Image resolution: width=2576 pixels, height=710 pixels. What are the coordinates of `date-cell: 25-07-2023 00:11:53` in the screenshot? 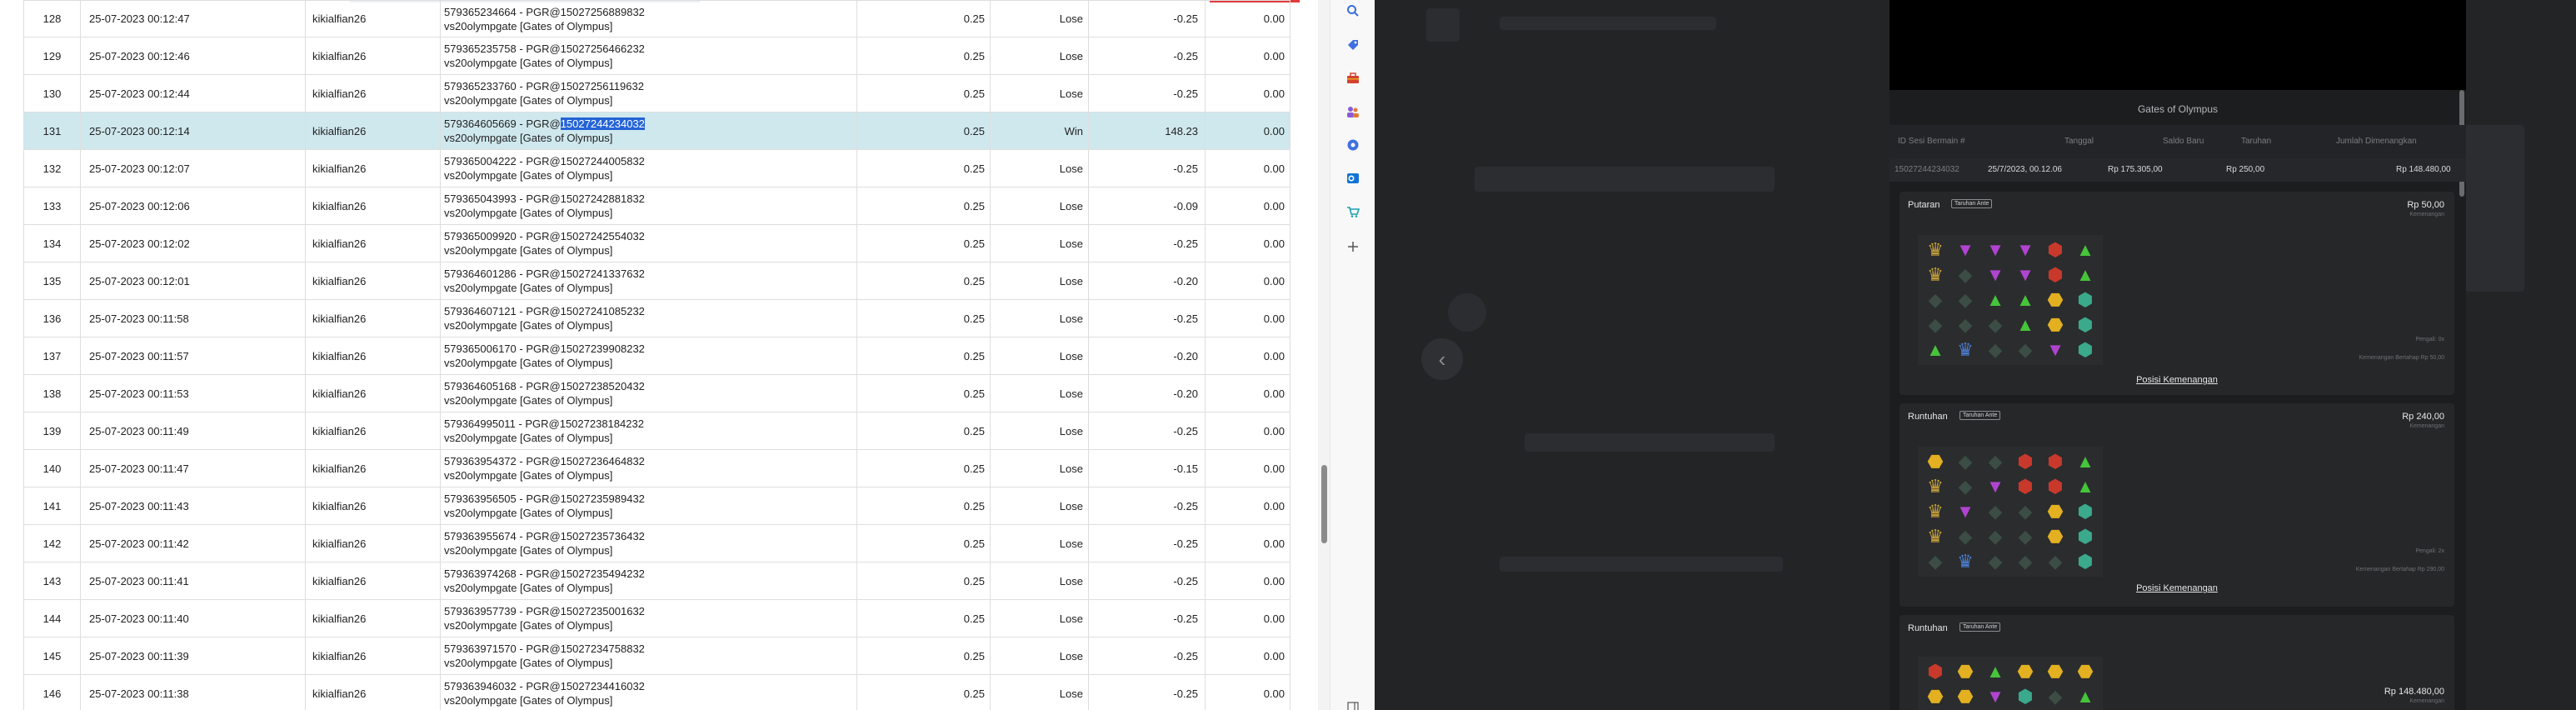 It's located at (193, 393).